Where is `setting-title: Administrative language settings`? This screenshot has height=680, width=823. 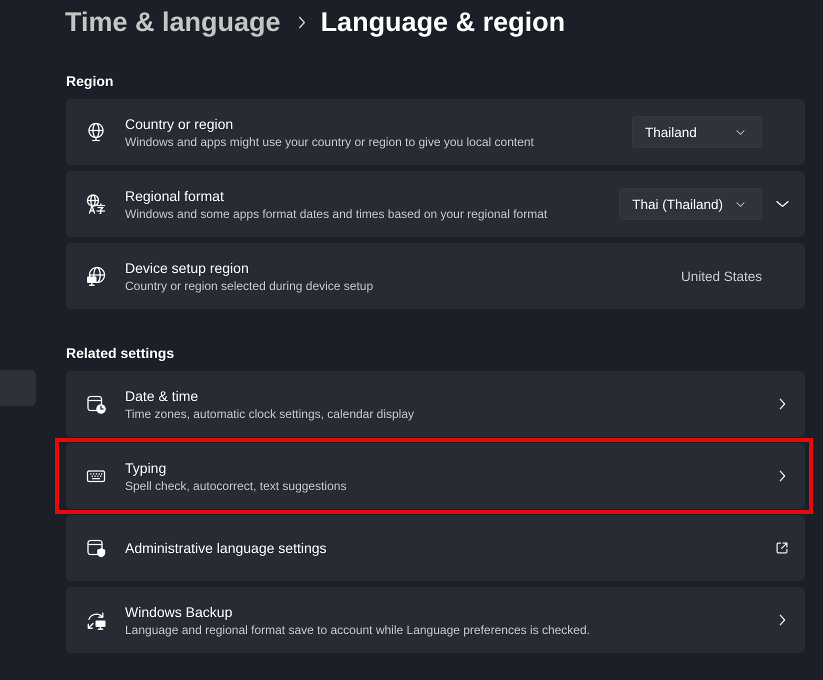 setting-title: Administrative language settings is located at coordinates (226, 548).